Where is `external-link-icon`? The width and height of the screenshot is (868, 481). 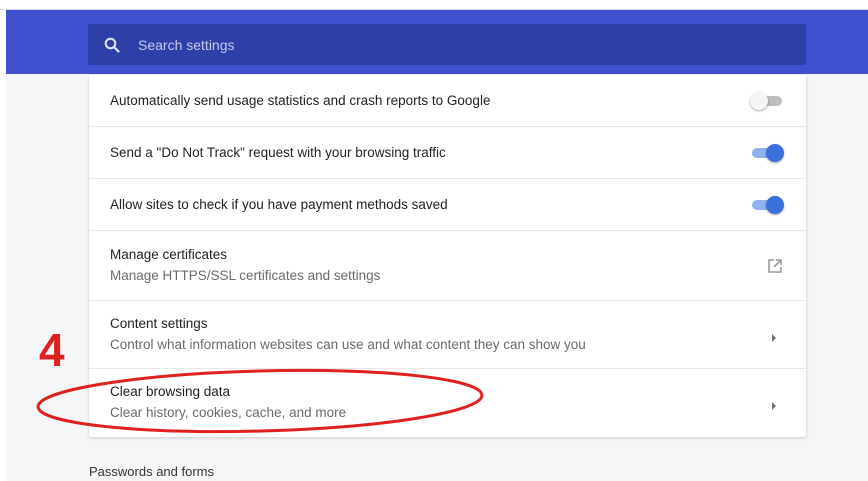
external-link-icon is located at coordinates (775, 266).